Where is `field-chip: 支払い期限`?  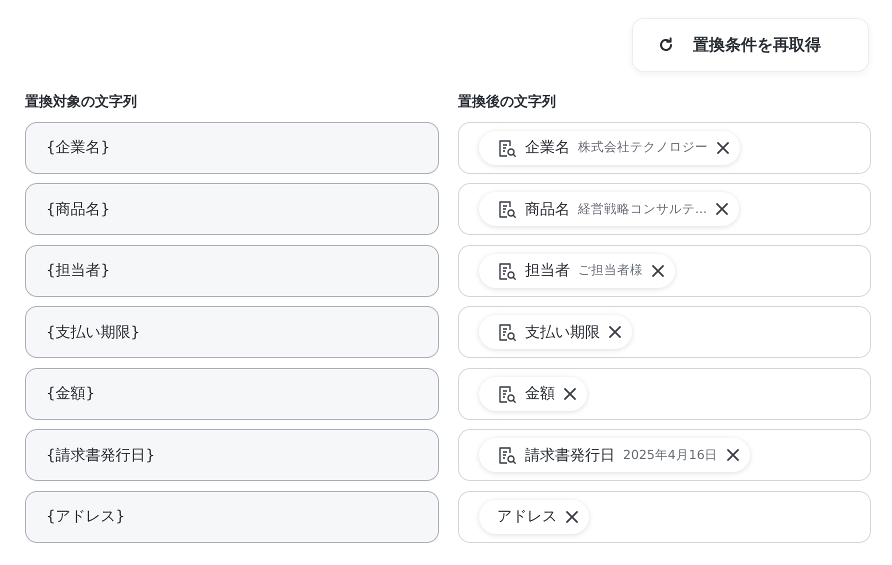
field-chip: 支払い期限 is located at coordinates (555, 332).